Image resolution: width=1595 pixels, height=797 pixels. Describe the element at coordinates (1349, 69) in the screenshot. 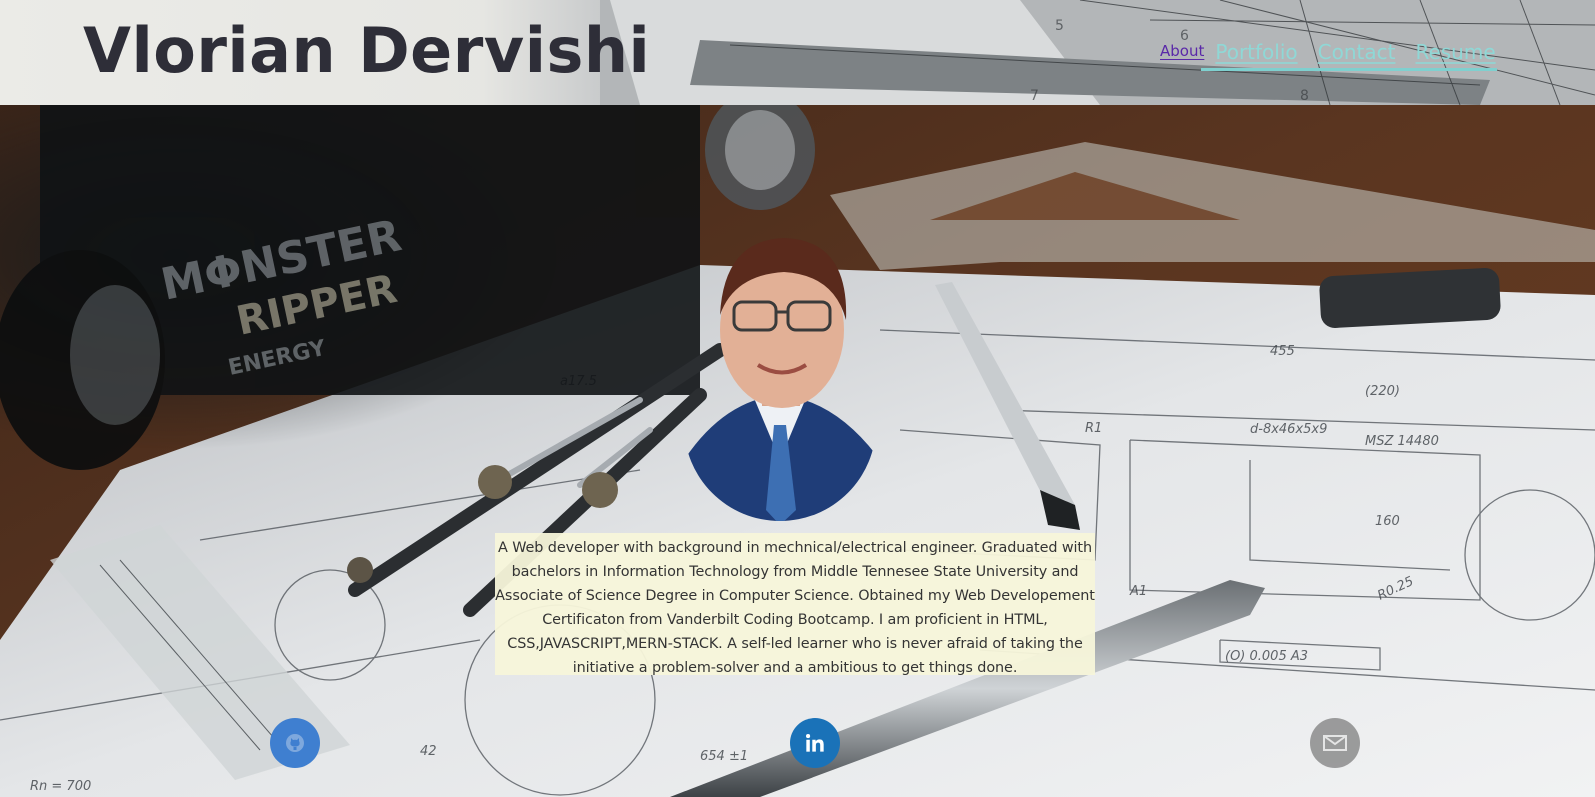

I see `nav-underline` at that location.